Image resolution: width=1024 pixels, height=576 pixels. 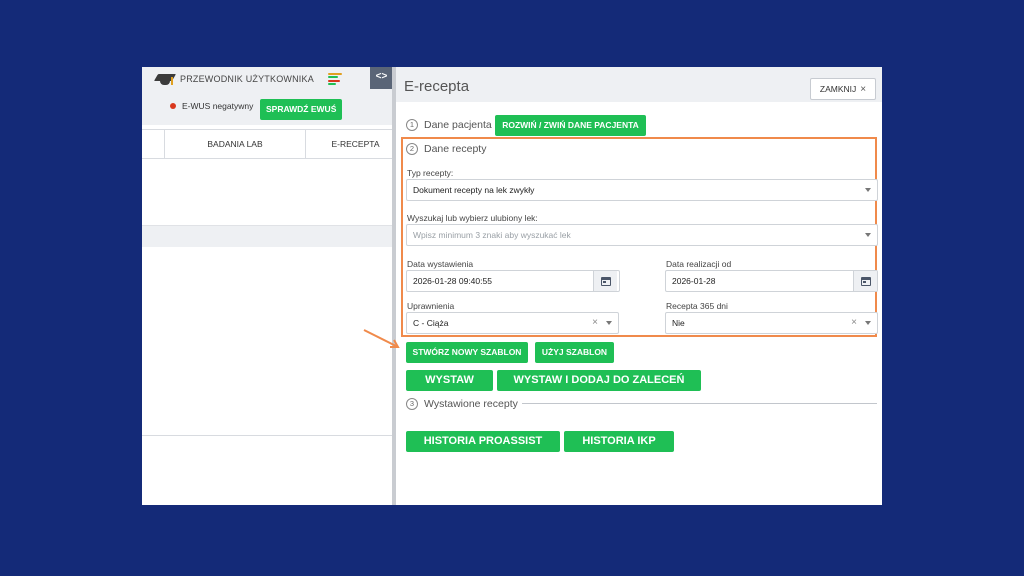 I want to click on realization-date-input: 2026-01-28, so click(x=771, y=281).